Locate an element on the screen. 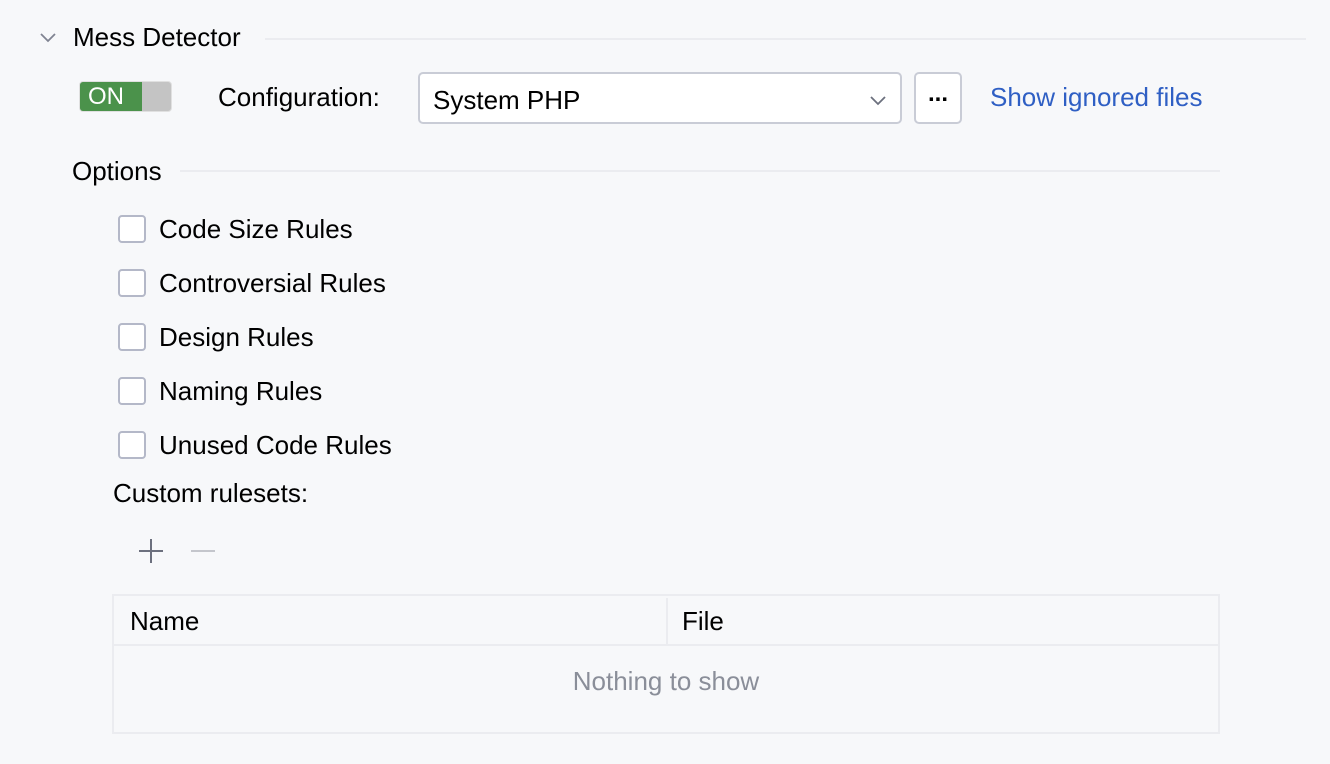 Image resolution: width=1330 pixels, height=764 pixels. enable-toggle: ON is located at coordinates (125, 96).